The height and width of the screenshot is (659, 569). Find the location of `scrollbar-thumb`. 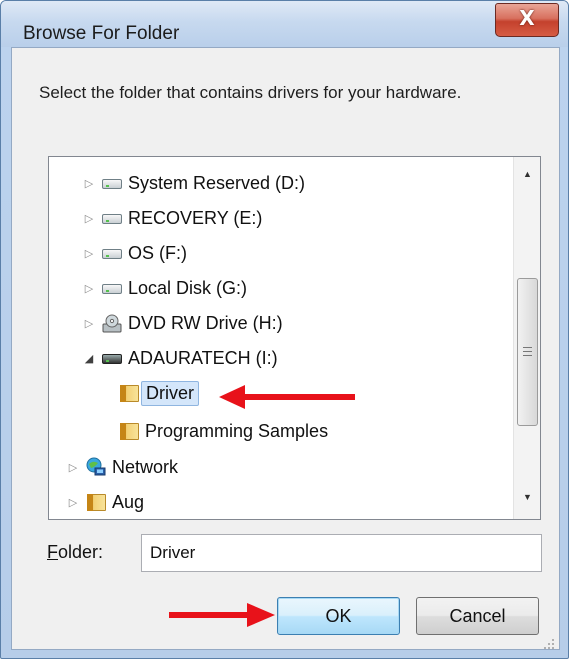

scrollbar-thumb is located at coordinates (527, 352).